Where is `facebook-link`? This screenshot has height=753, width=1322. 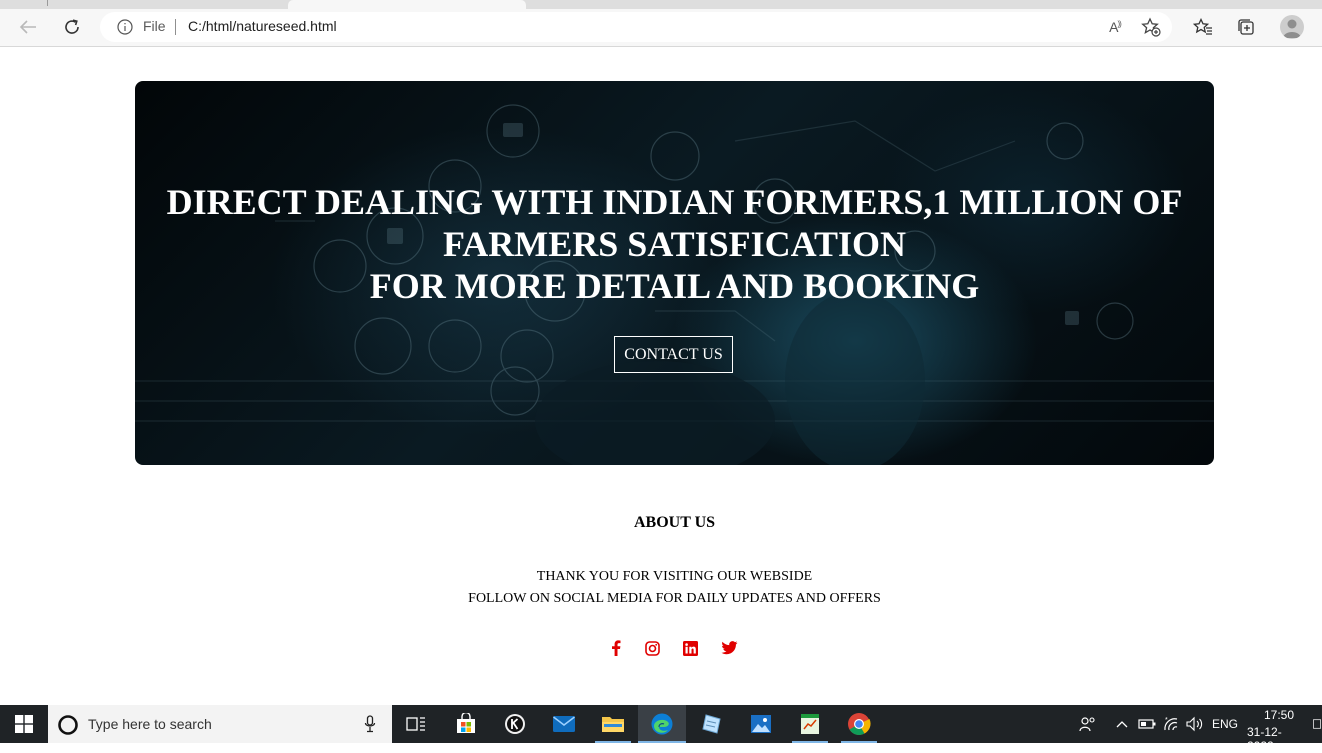 facebook-link is located at coordinates (616, 648).